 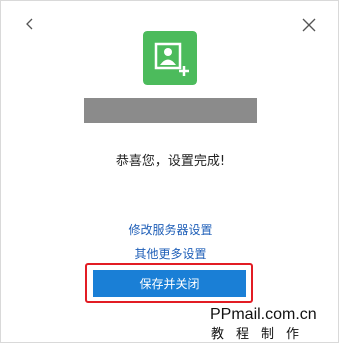 I want to click on watermark-subtitle: 教程制作, so click(x=261, y=334).